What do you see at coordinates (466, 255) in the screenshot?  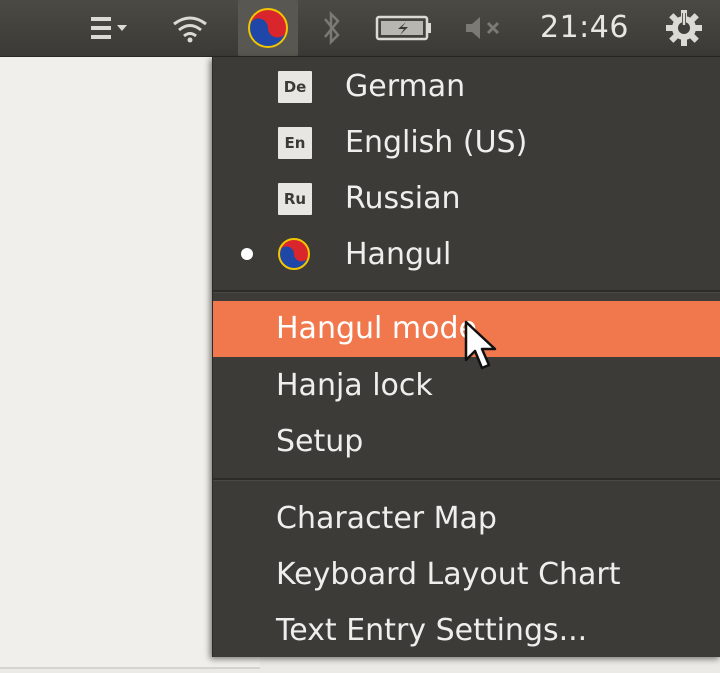 I see `menu-item-hangul: Hangul` at bounding box center [466, 255].